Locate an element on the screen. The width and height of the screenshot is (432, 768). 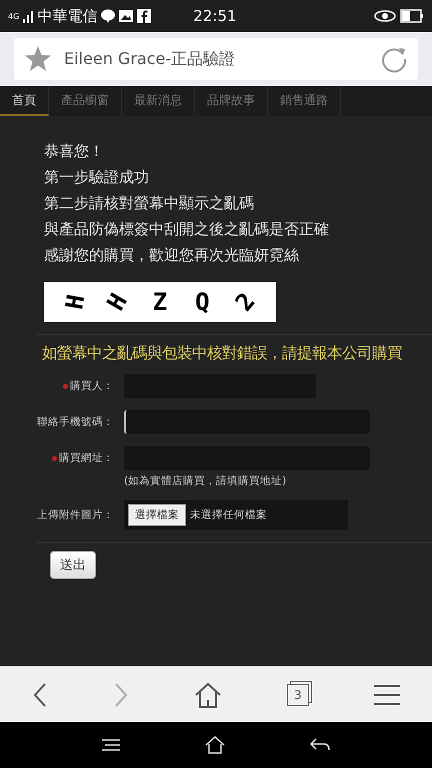
nav-tab: 產品櫥窗 is located at coordinates (85, 101).